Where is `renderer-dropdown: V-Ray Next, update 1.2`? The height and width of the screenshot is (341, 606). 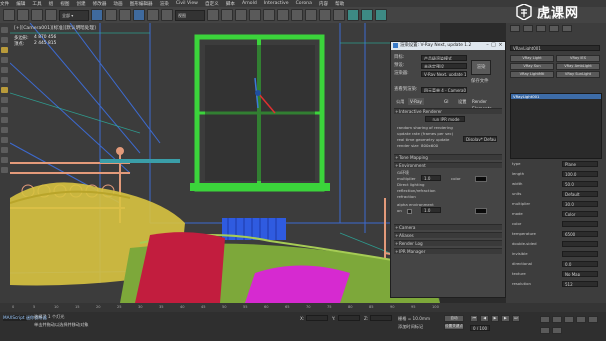 renderer-dropdown: V-Ray Next, update 1.2 is located at coordinates (444, 74).